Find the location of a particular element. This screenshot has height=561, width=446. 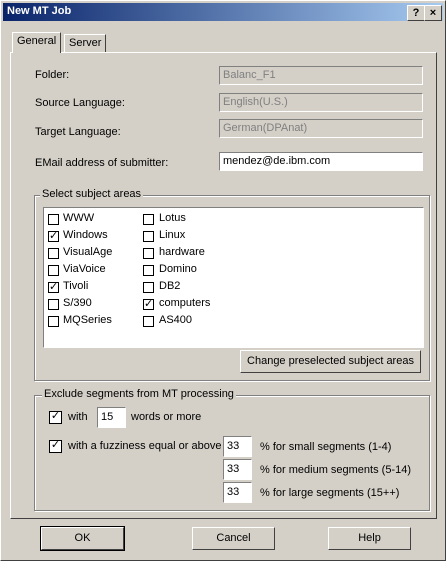

cancel-button: Cancel is located at coordinates (233, 538).